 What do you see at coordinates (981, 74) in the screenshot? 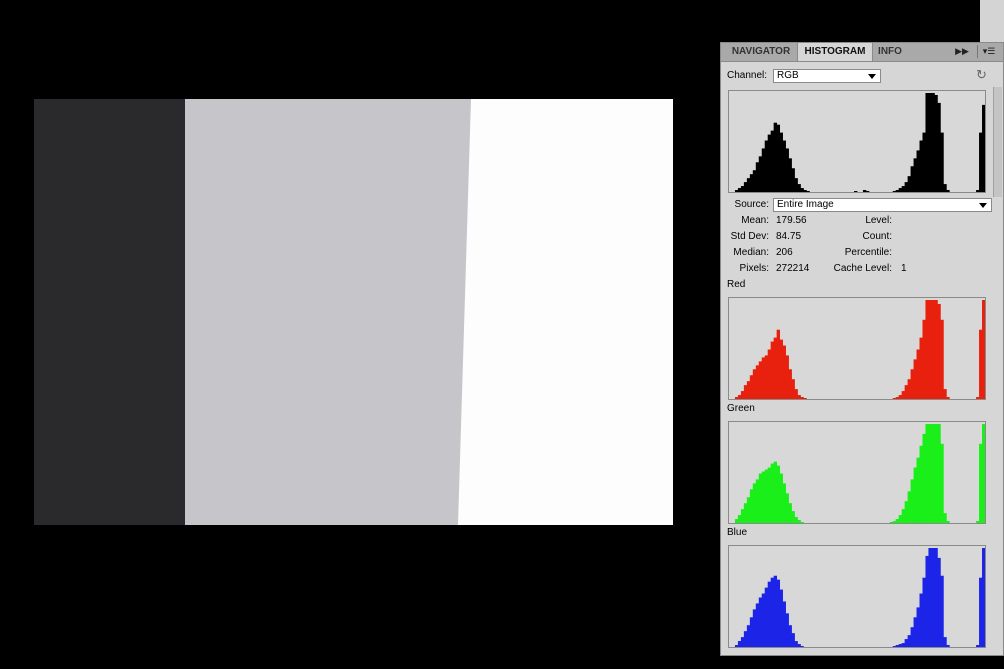
I see `refresh-icon: ↻` at bounding box center [981, 74].